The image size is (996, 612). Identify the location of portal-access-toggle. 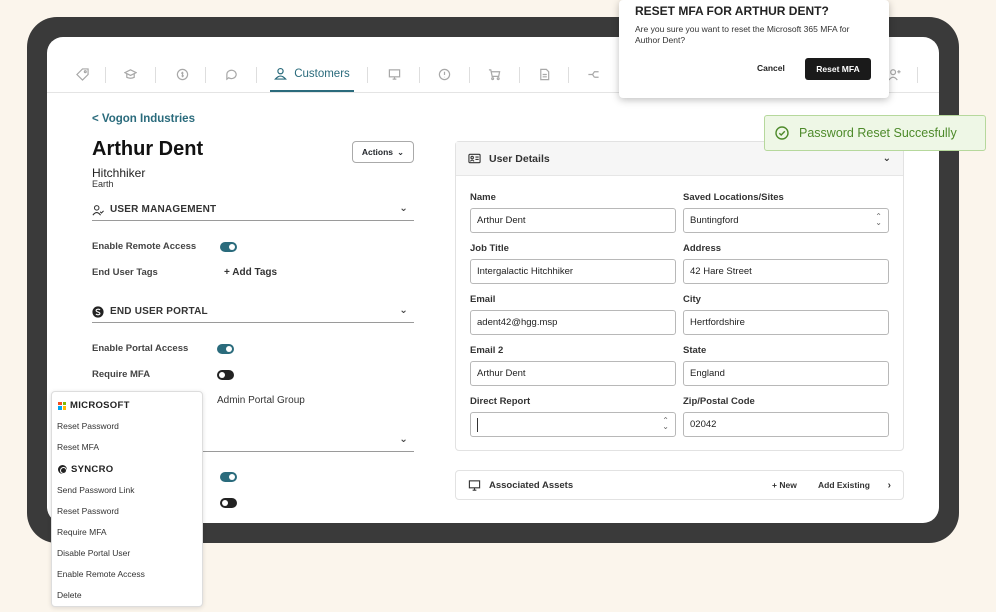
(225, 349).